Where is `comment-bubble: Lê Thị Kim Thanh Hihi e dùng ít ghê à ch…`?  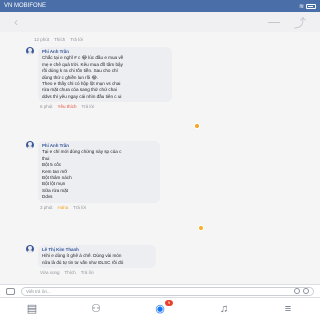 comment-bubble: Lê Thị Kim Thanh Hihi e dùng ít ghê à ch… is located at coordinates (97, 257).